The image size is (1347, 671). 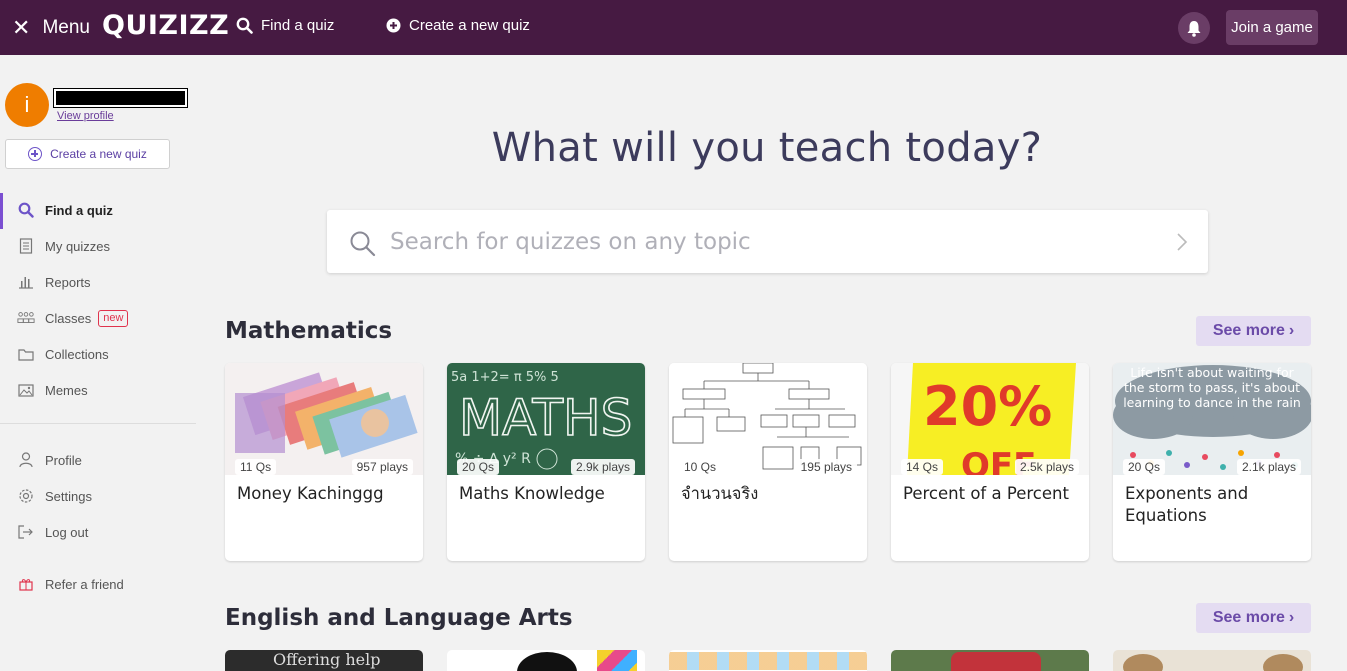 What do you see at coordinates (324, 462) in the screenshot?
I see `quiz-card: 11 Qs 957 plays Money Kachinggg` at bounding box center [324, 462].